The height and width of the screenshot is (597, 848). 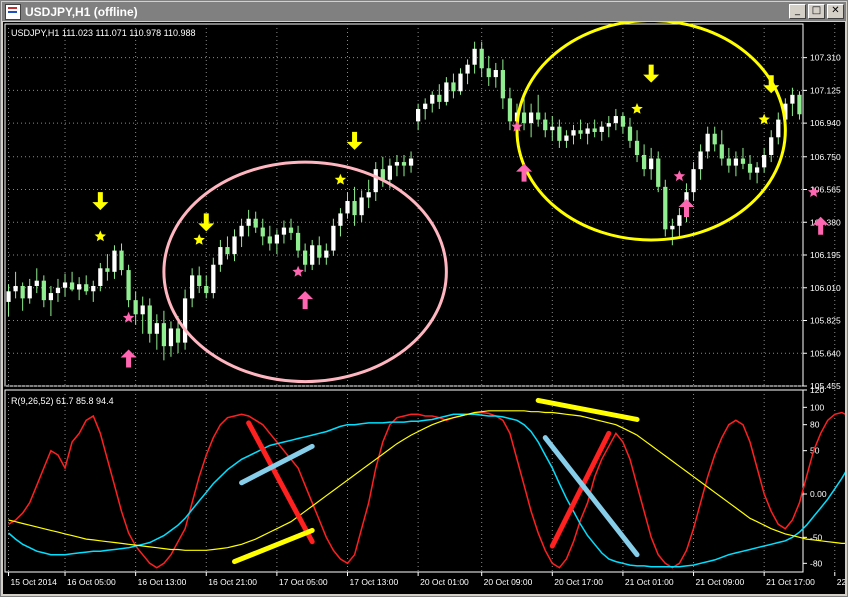 I want to click on price-tick-label: 107.125, so click(x=825, y=90).